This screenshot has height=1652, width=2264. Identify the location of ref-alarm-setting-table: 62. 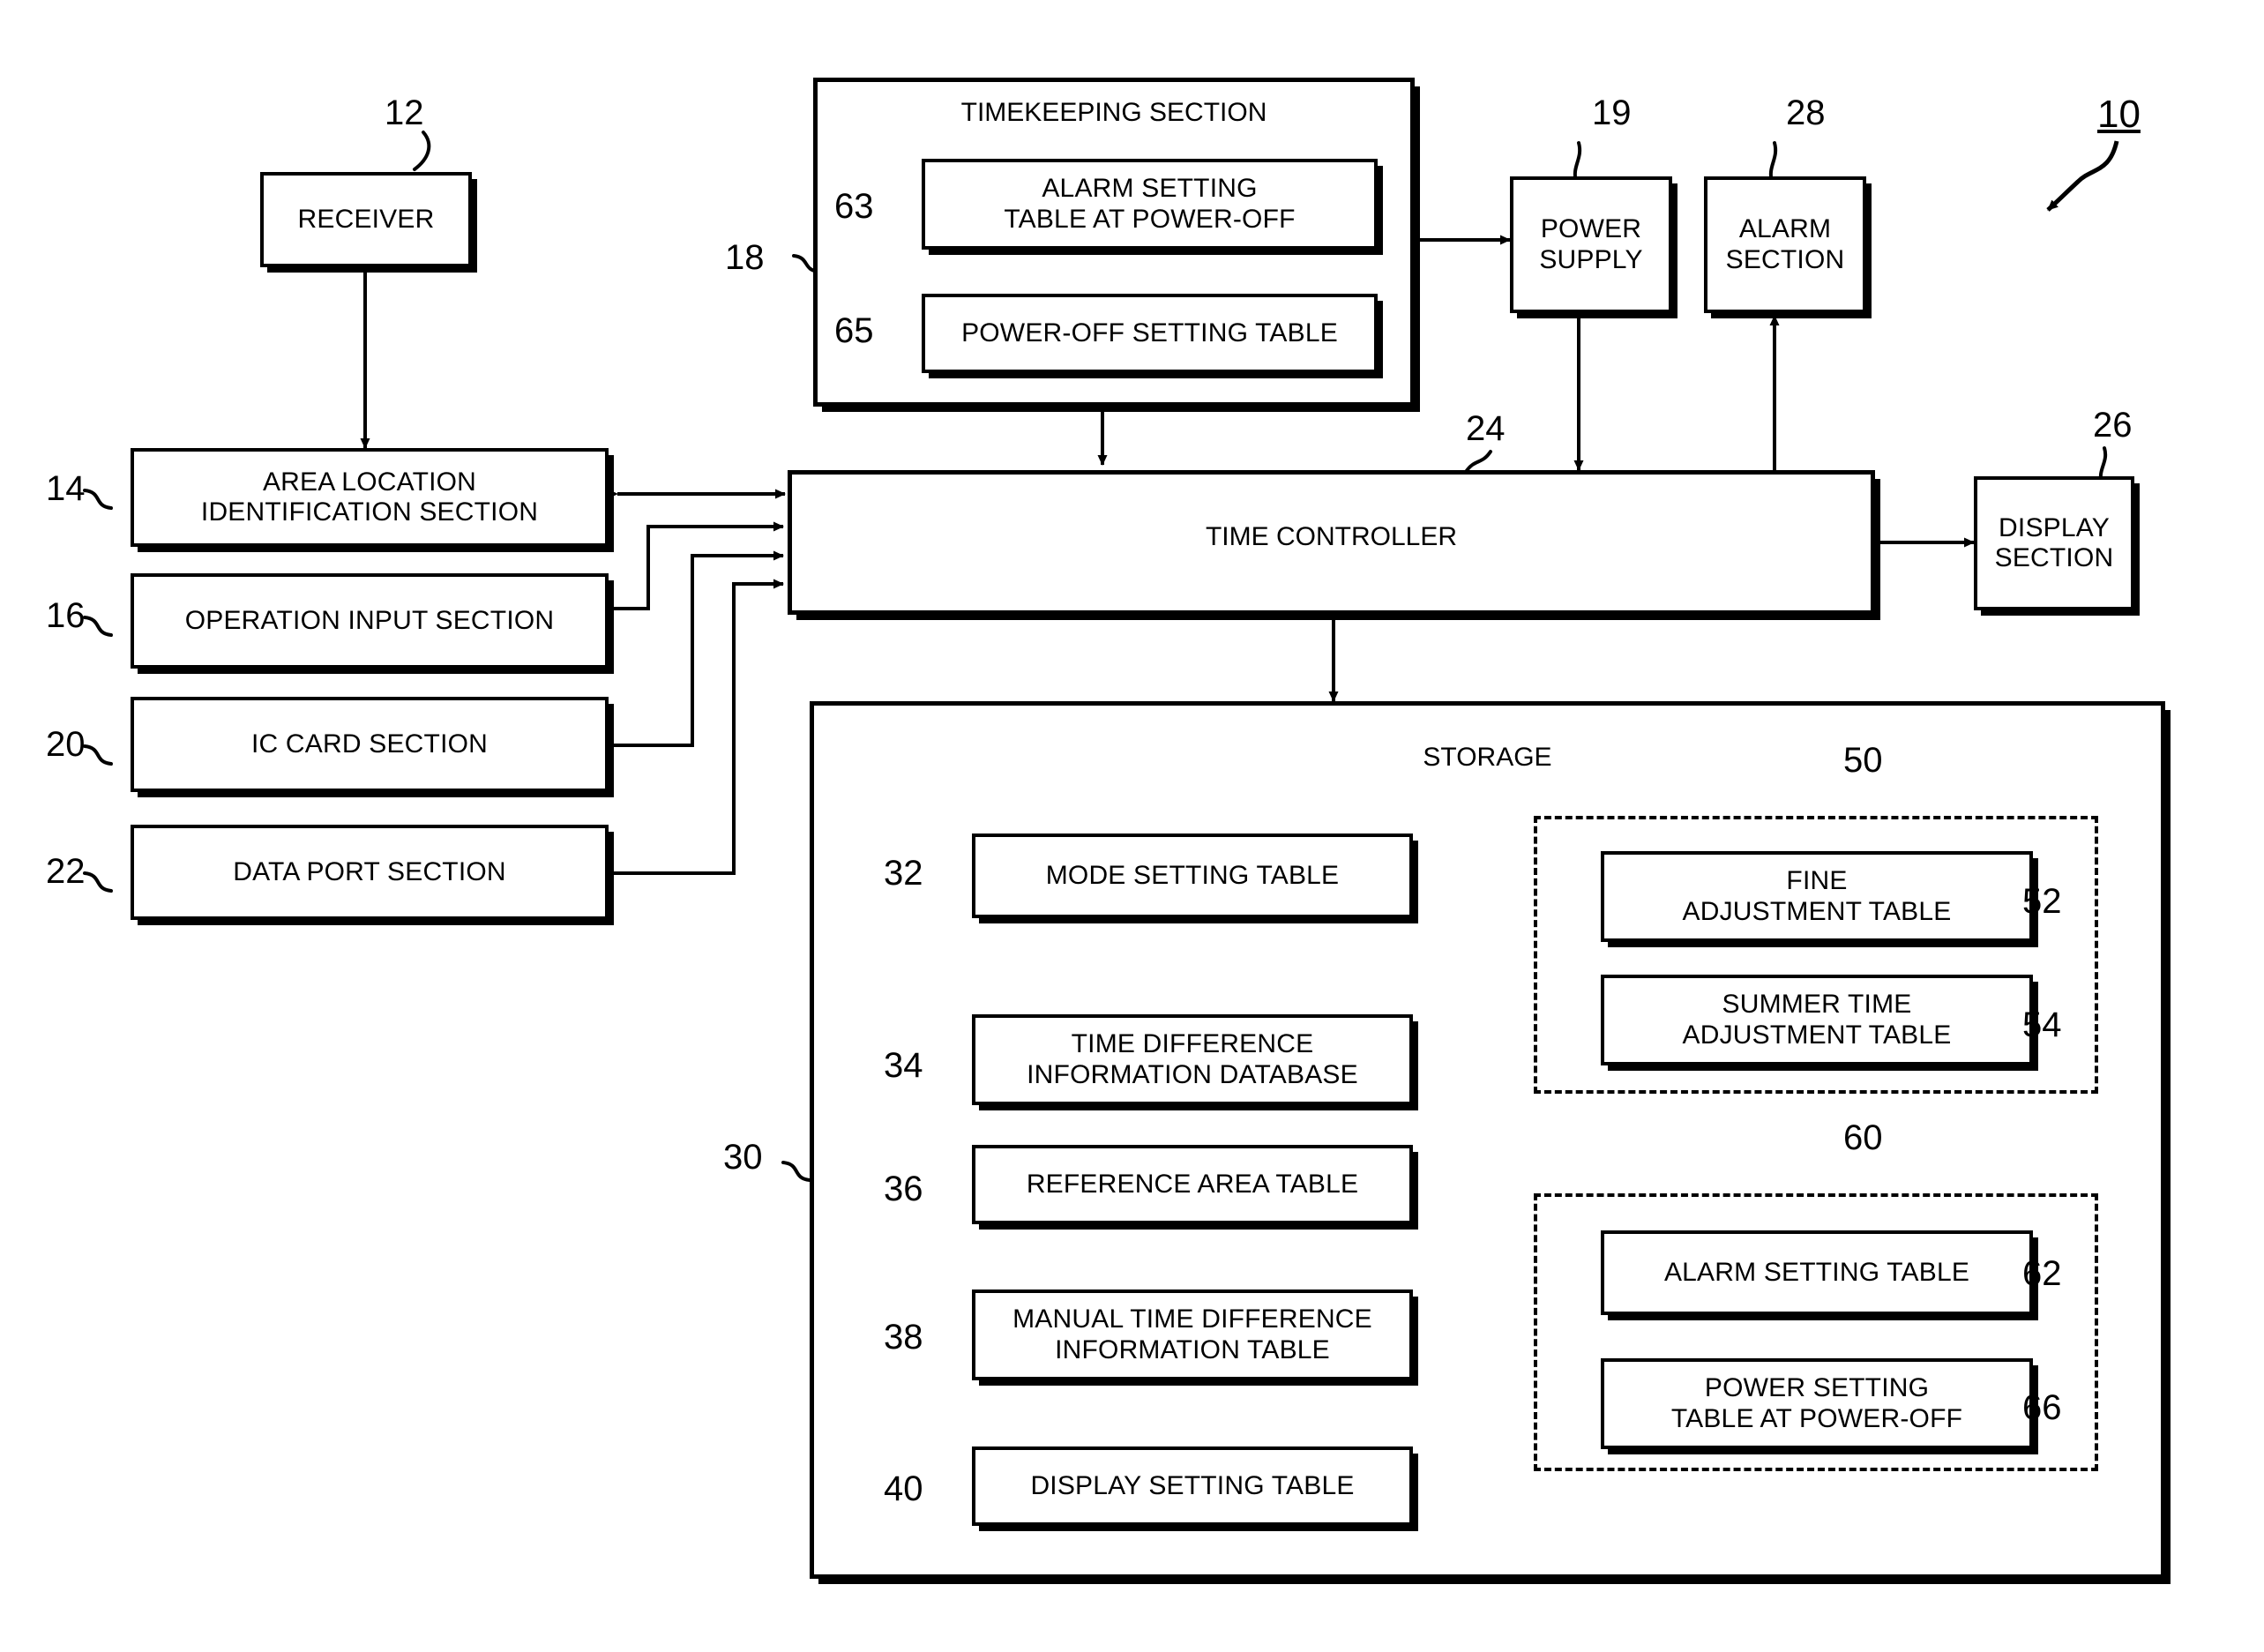
(2042, 1273).